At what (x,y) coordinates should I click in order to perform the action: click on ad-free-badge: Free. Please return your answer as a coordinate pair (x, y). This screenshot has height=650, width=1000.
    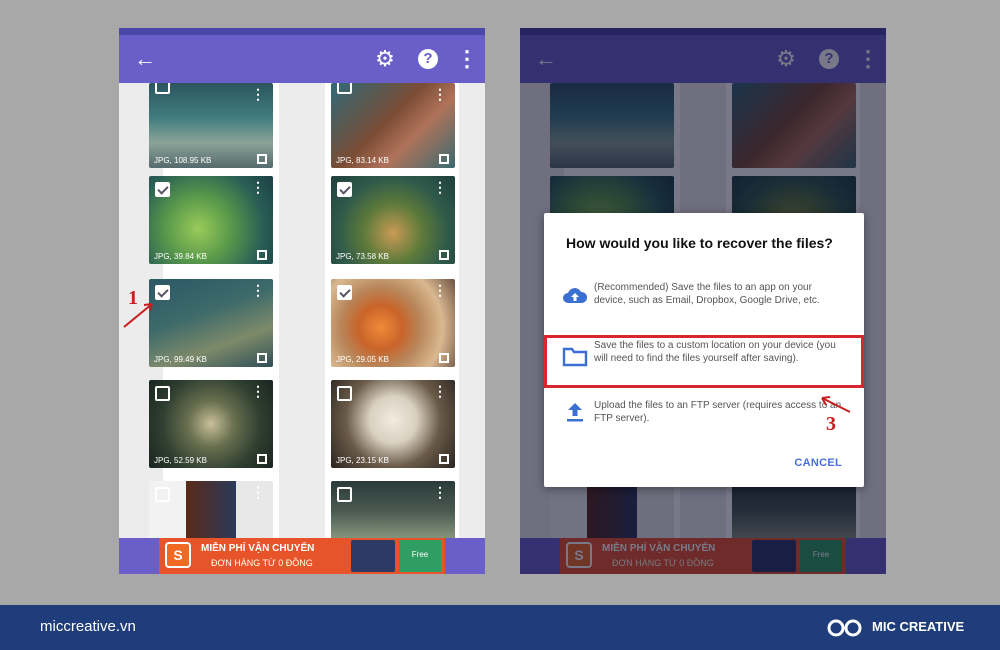
    Looking at the image, I should click on (420, 556).